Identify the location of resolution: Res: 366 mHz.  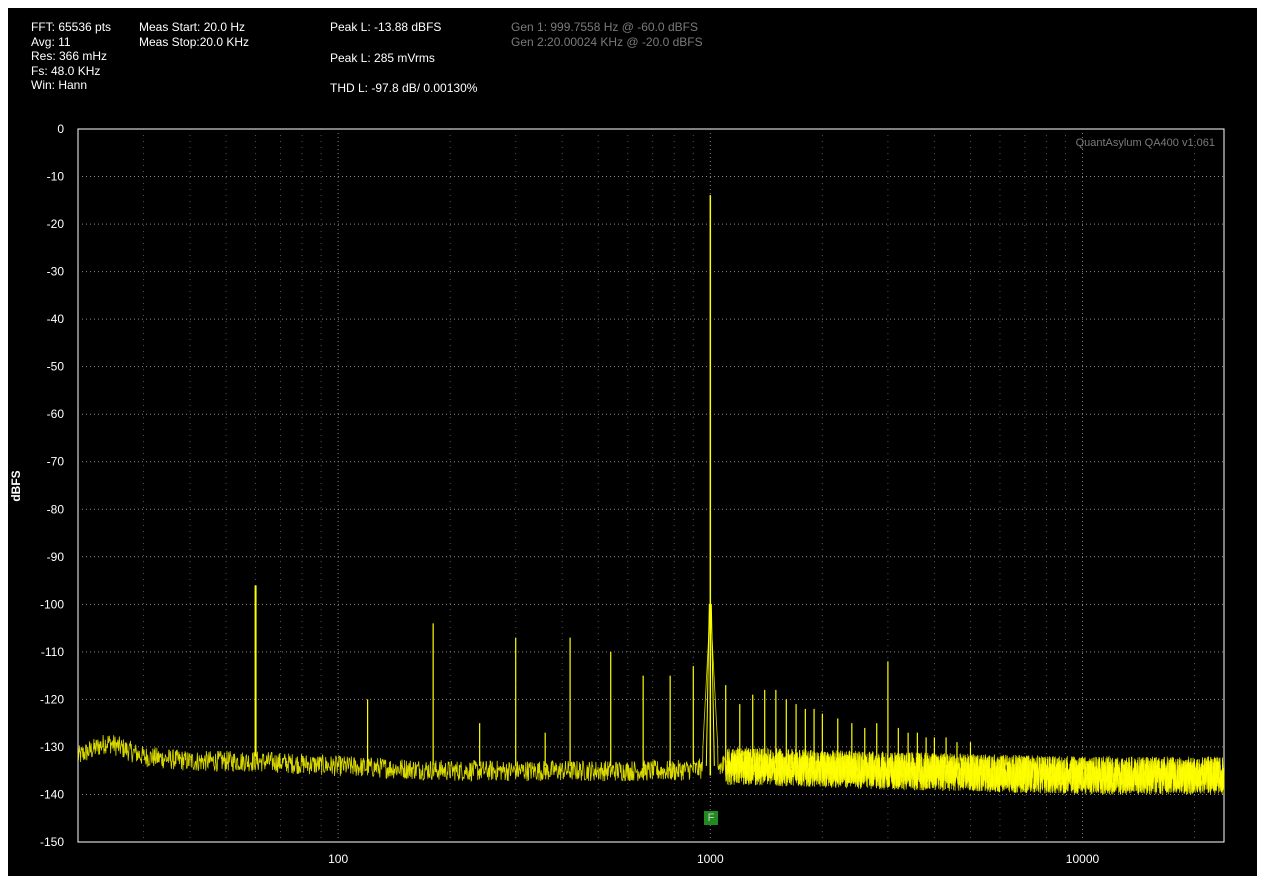
(69, 56).